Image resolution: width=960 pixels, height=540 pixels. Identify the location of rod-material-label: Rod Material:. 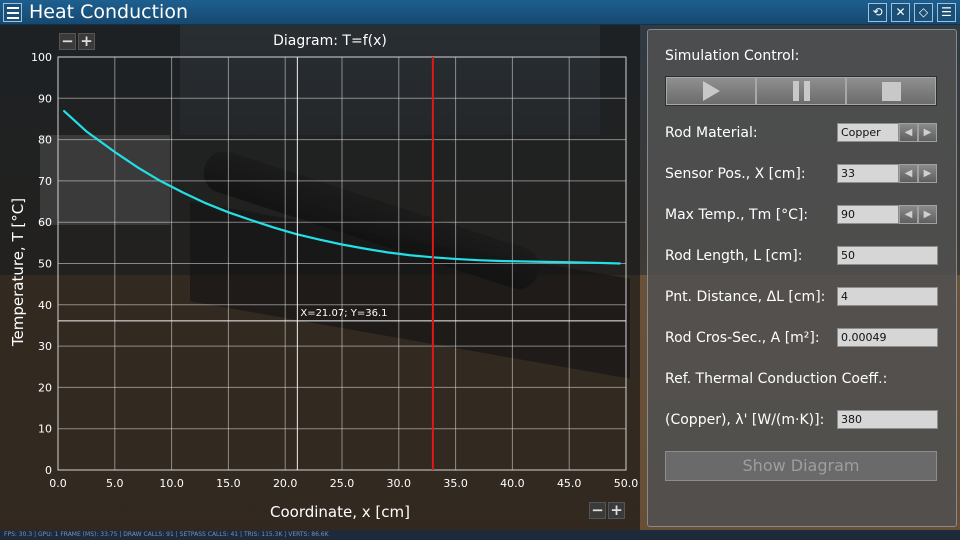
(711, 133).